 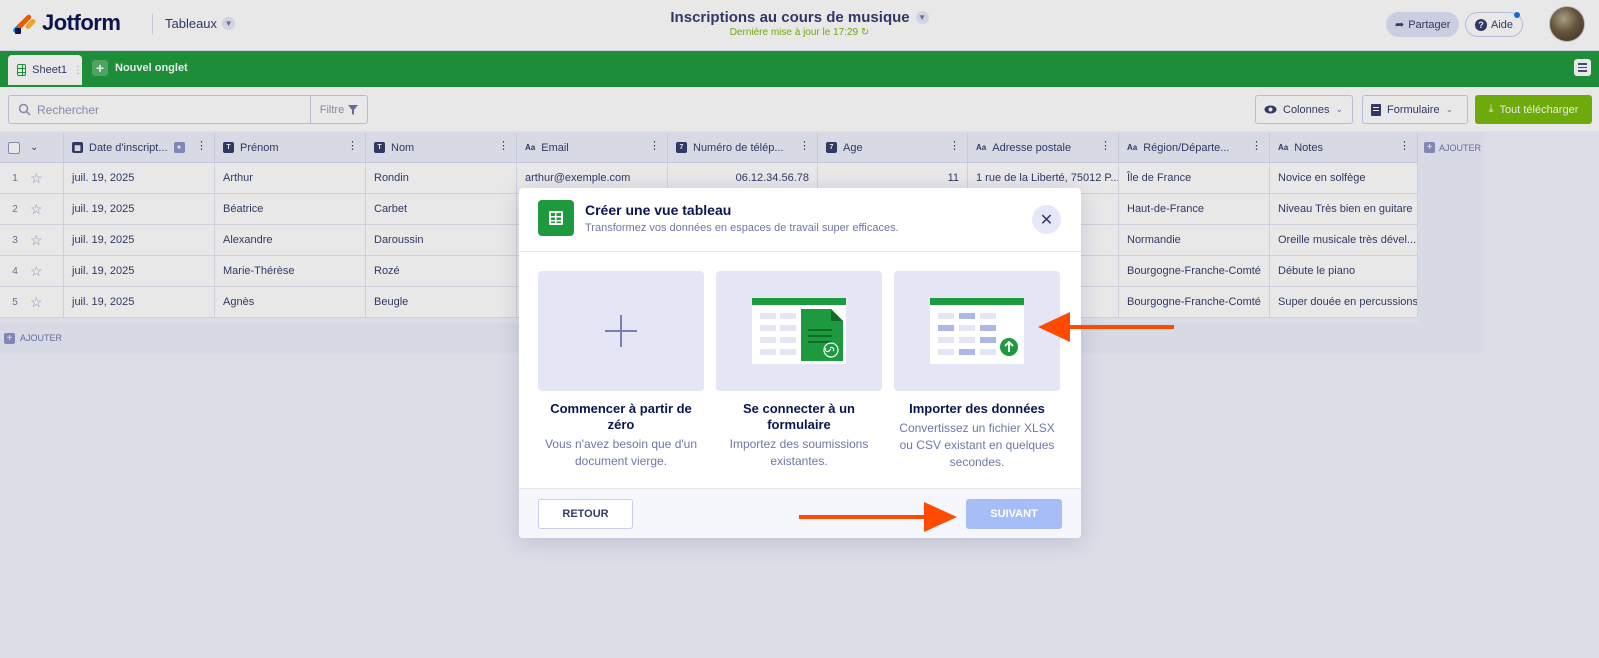 I want to click on close-button: ✕, so click(x=1046, y=219).